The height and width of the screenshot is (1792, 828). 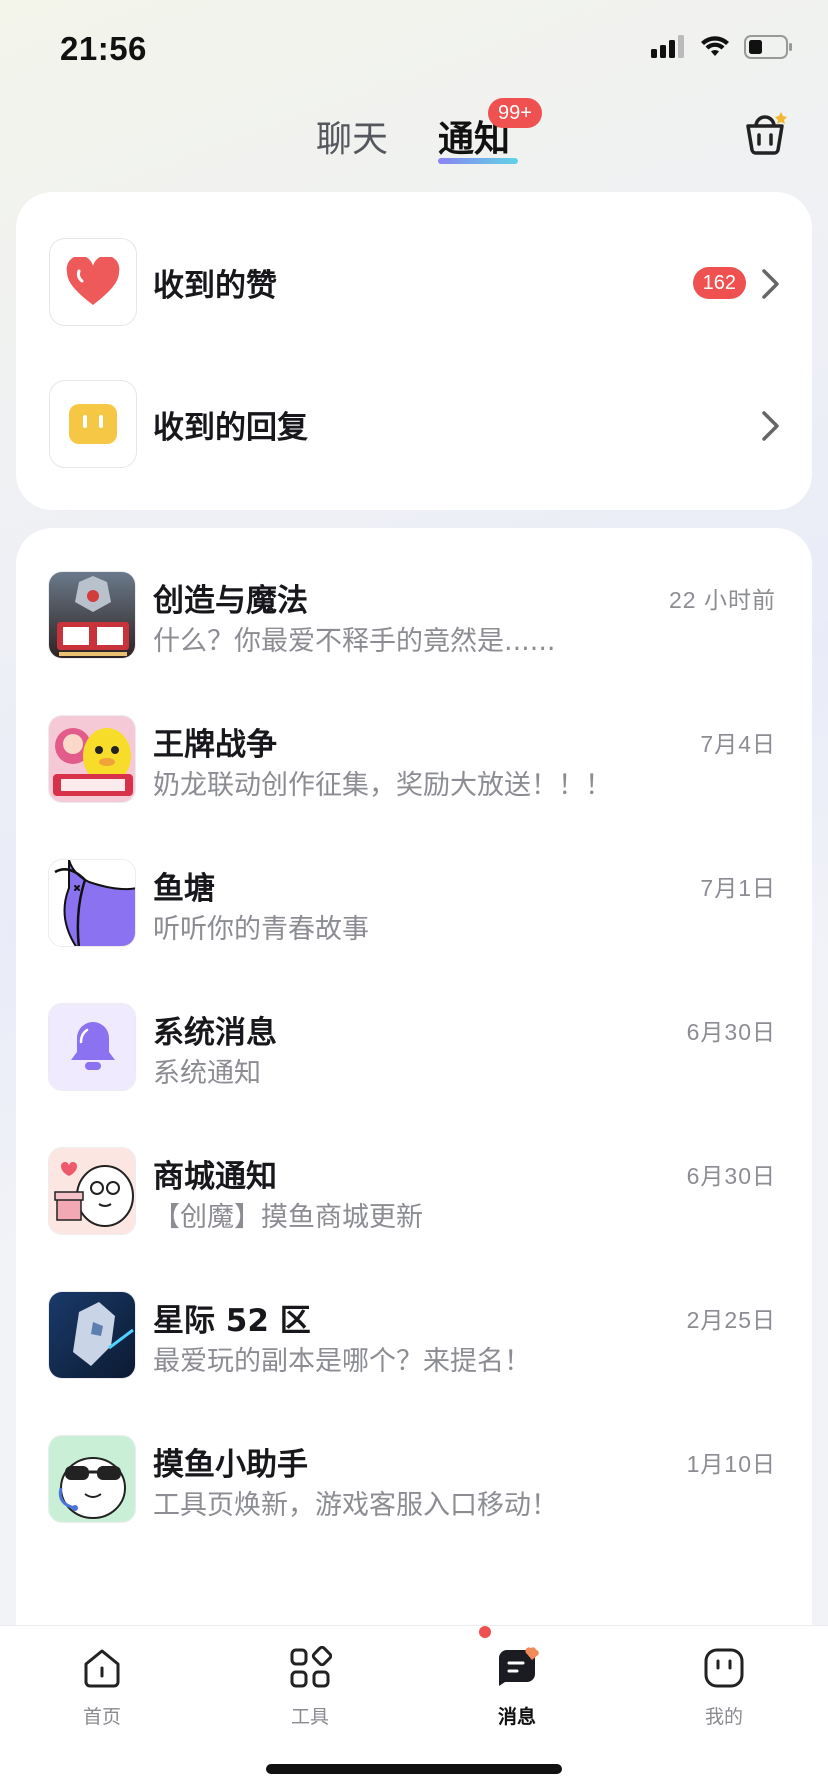 I want to click on heart-icon, so click(x=93, y=282).